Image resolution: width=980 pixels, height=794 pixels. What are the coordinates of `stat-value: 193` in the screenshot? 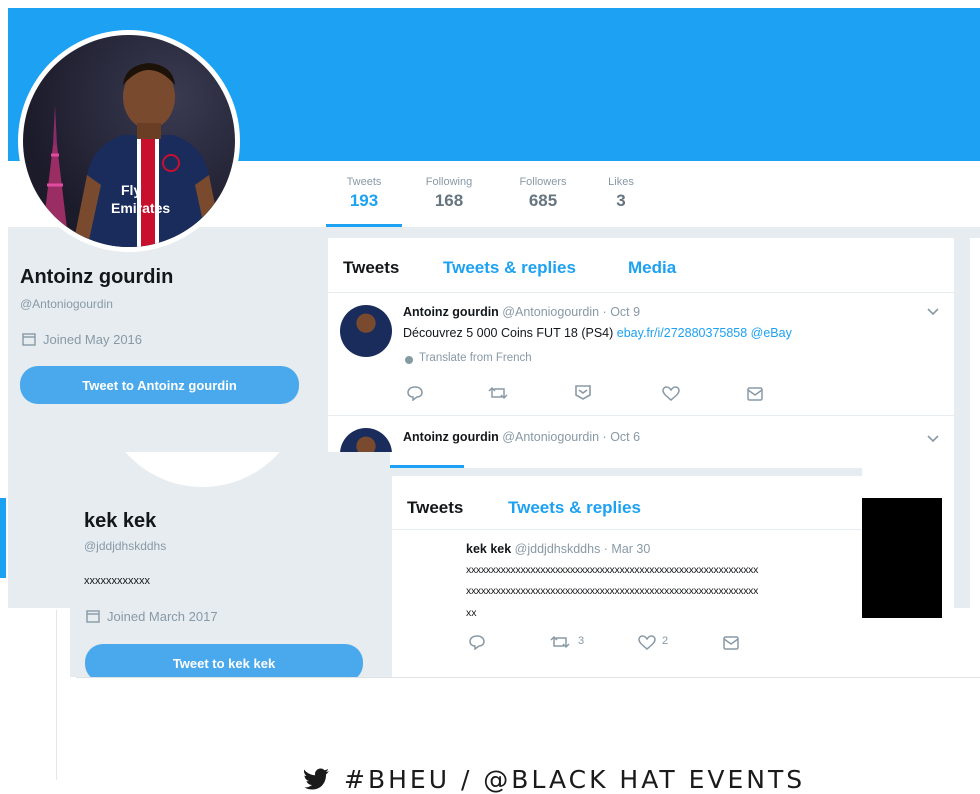 It's located at (364, 200).